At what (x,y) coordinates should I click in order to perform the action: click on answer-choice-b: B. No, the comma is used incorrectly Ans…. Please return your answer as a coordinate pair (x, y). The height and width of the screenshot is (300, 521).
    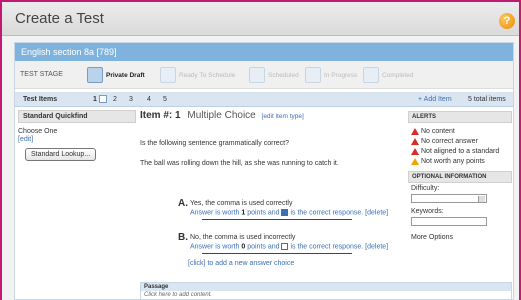
    Looking at the image, I should click on (288, 243).